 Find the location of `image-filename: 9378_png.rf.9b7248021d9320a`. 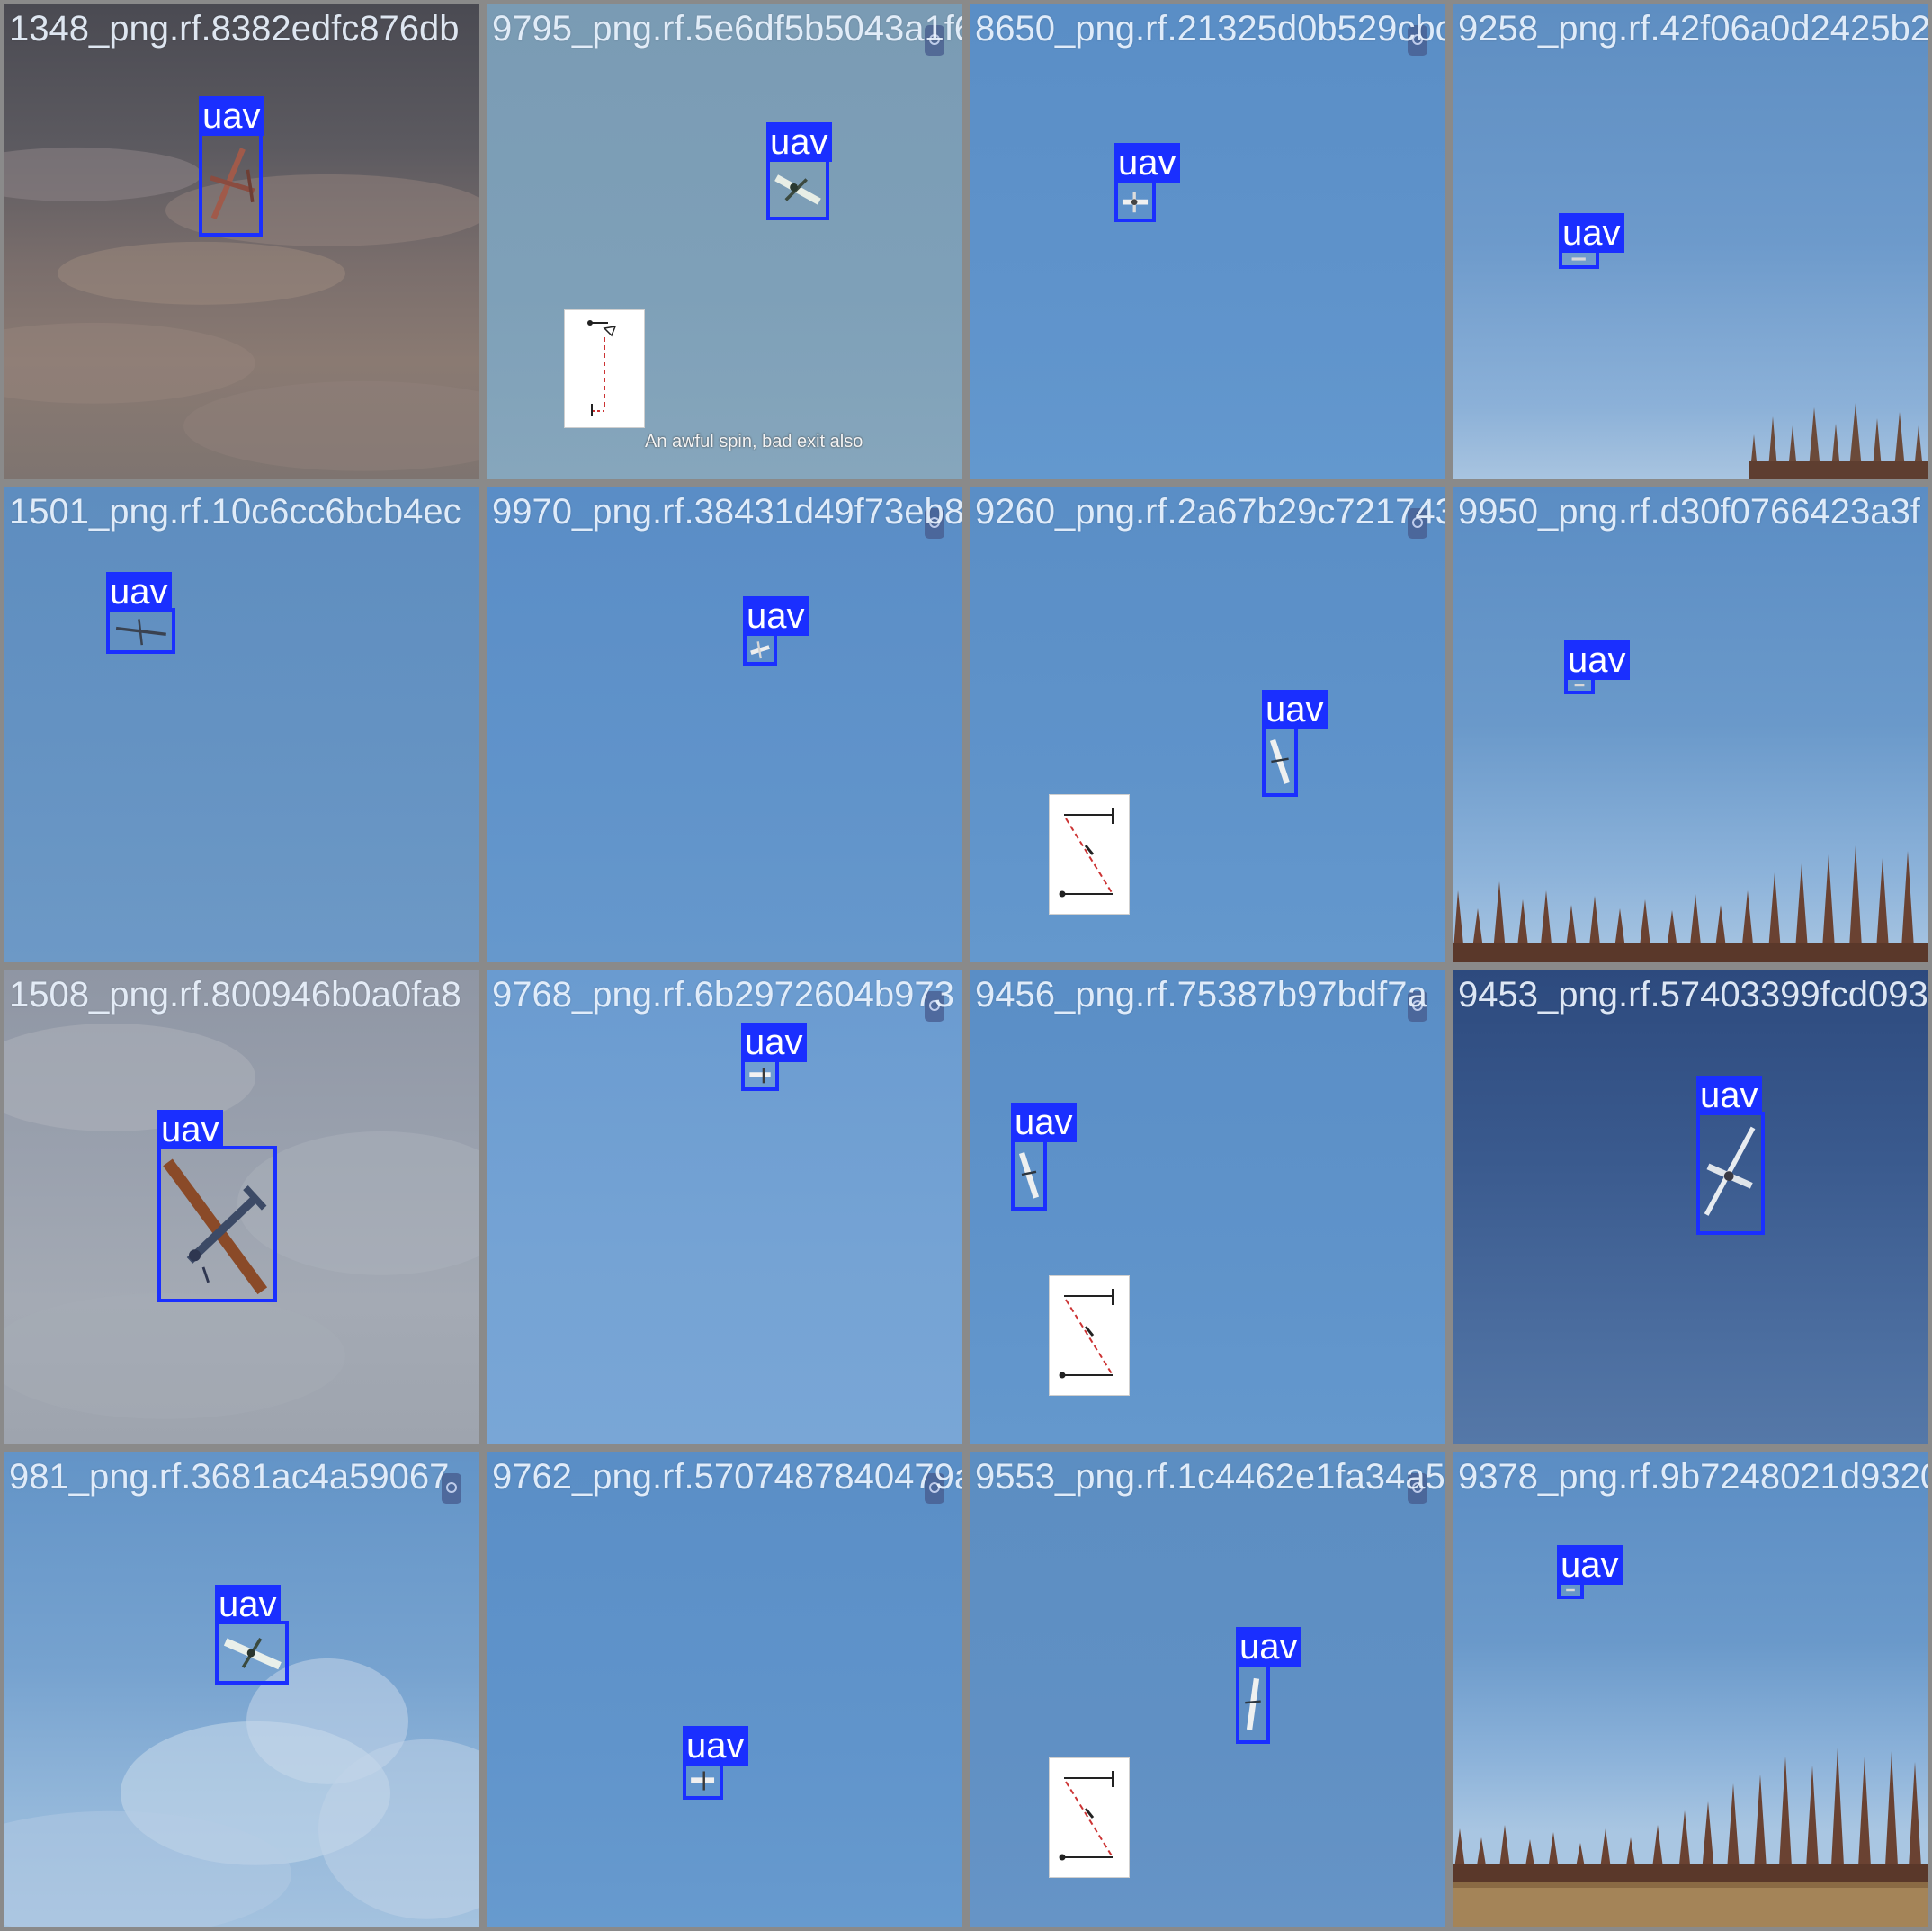

image-filename: 9378_png.rf.9b7248021d9320a is located at coordinates (1695, 1477).